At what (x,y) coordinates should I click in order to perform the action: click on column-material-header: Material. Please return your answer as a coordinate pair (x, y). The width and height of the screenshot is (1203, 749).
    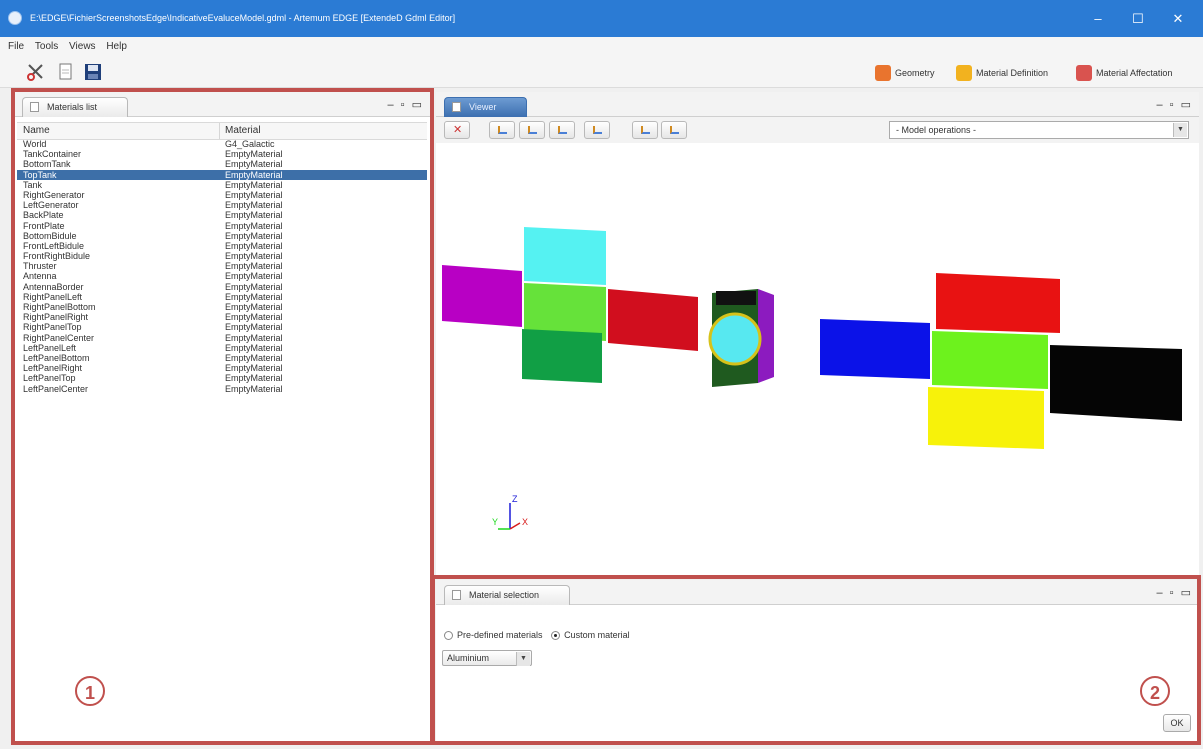
    Looking at the image, I should click on (243, 131).